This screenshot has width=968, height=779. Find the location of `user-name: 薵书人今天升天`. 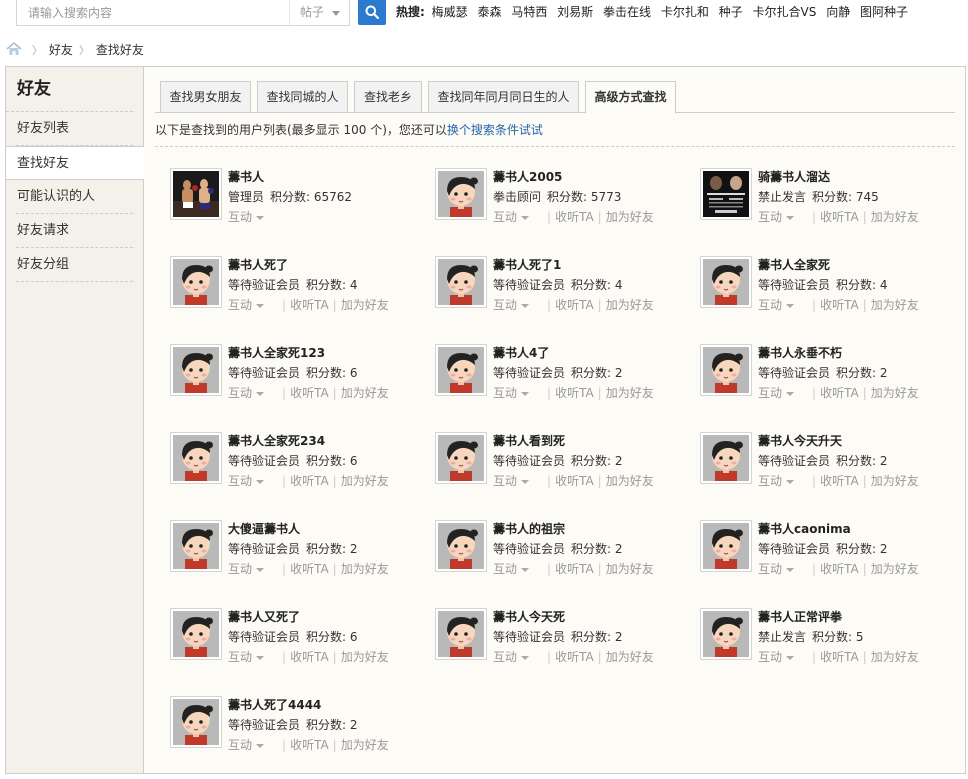

user-name: 薵书人今天升天 is located at coordinates (800, 440).